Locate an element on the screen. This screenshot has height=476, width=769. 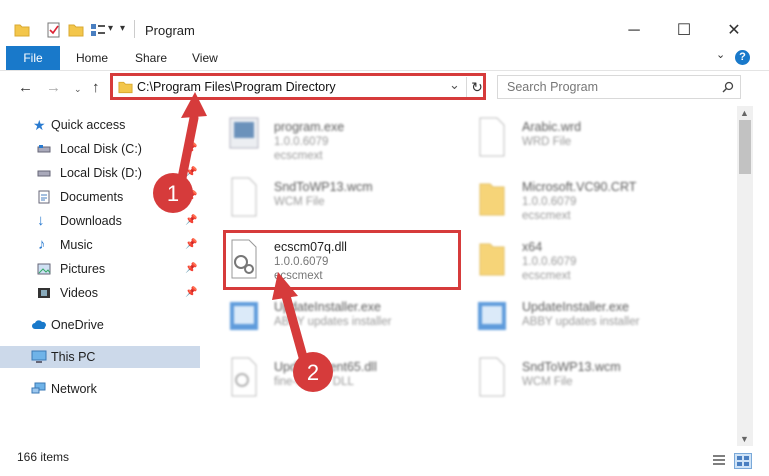
file-detail: fine-reader DLL is located at coordinates (314, 382).